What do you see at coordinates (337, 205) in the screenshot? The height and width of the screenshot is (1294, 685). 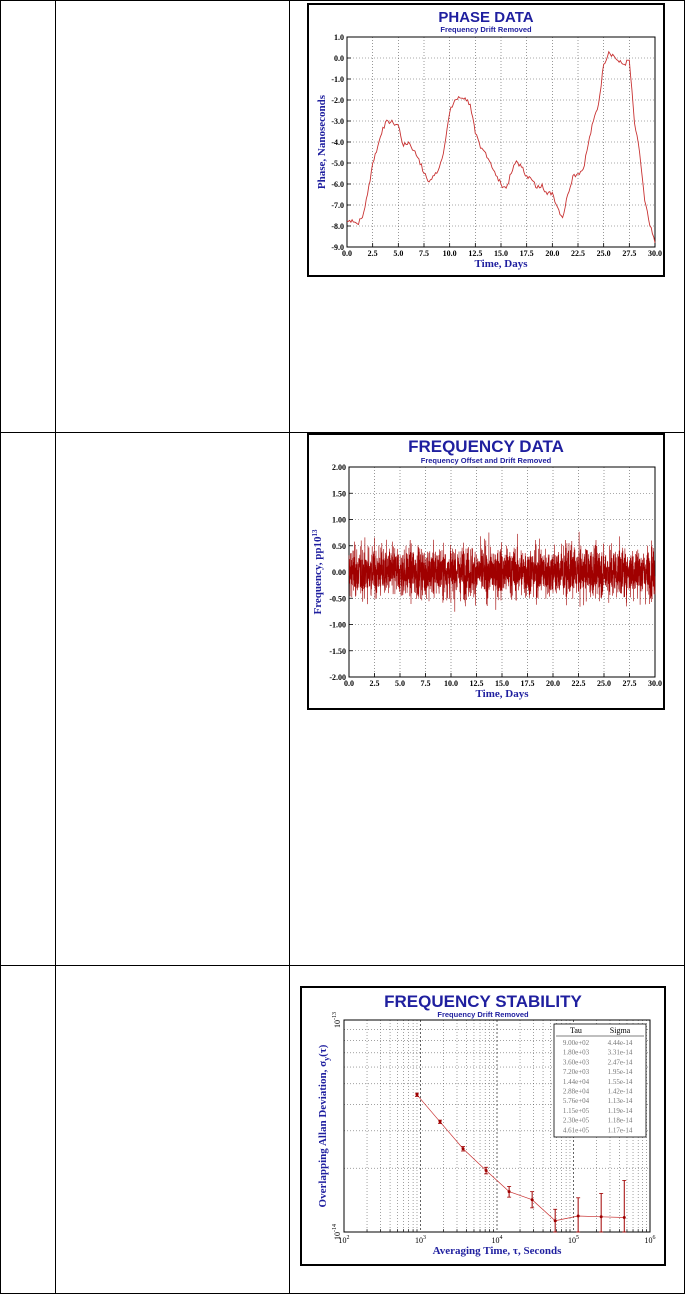 I see `y-tick-label: -7.0` at bounding box center [337, 205].